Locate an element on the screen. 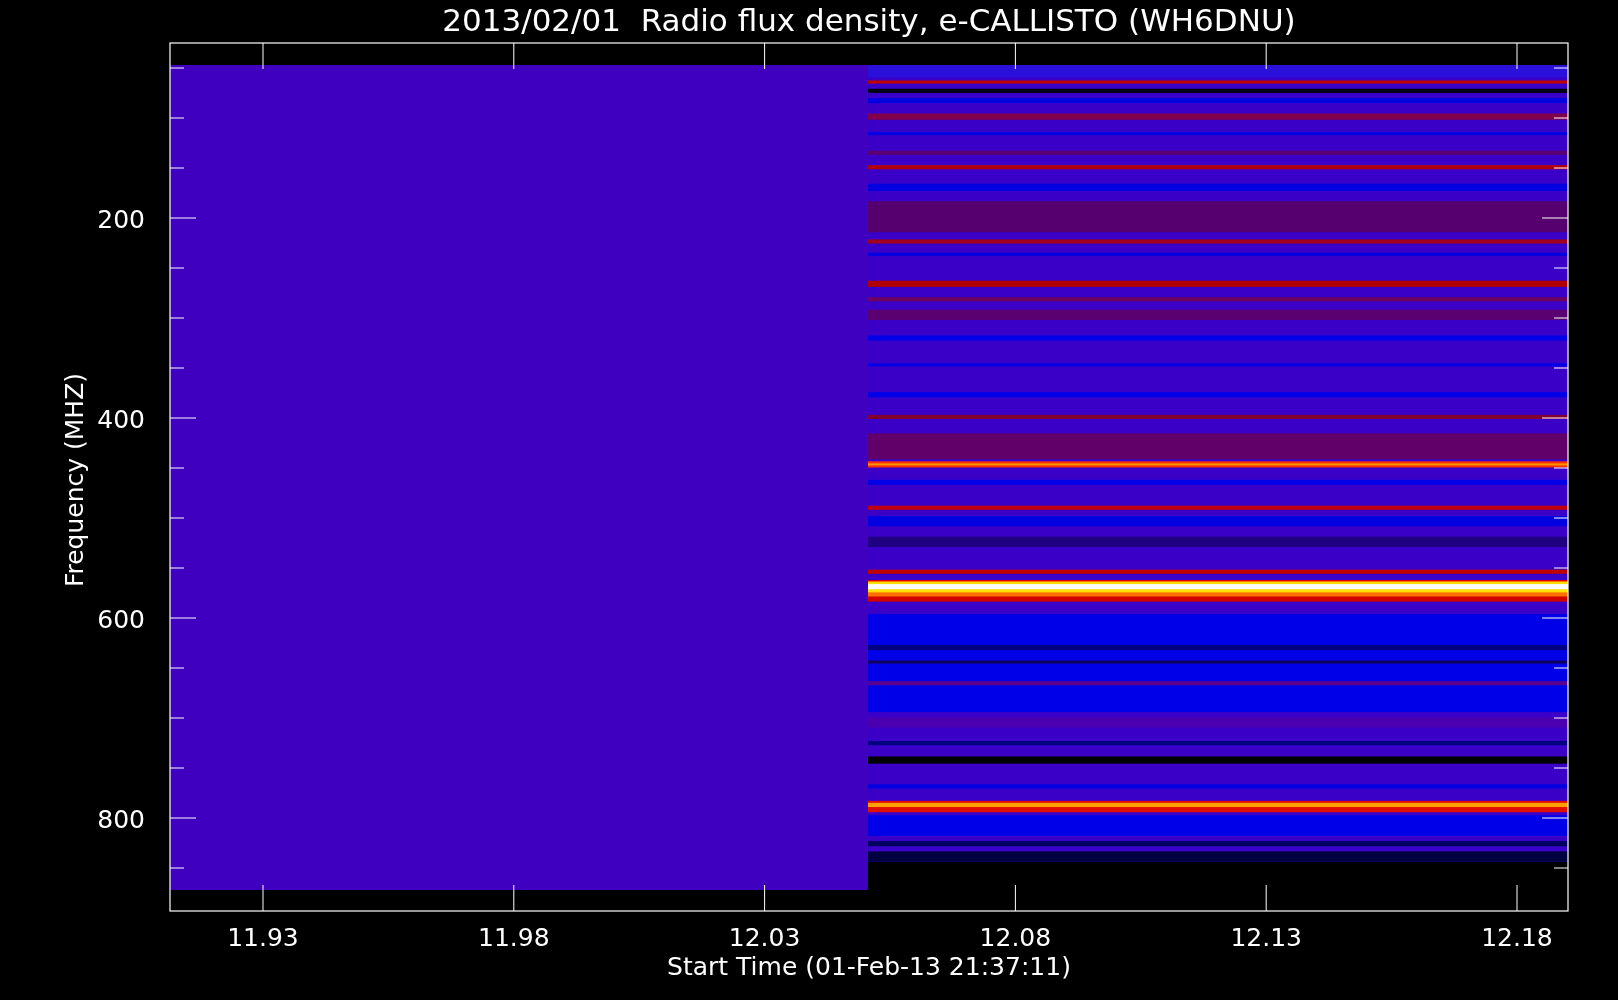  tick-label: 11.98 is located at coordinates (514, 937).